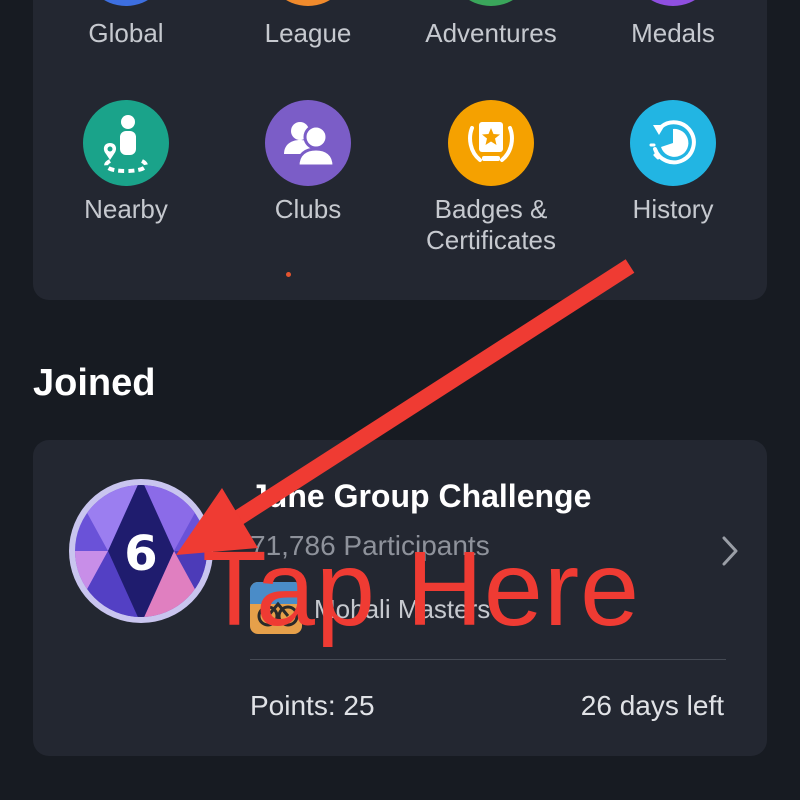 The image size is (800, 800). What do you see at coordinates (491, 33) in the screenshot?
I see `adventures-label: Adventures` at bounding box center [491, 33].